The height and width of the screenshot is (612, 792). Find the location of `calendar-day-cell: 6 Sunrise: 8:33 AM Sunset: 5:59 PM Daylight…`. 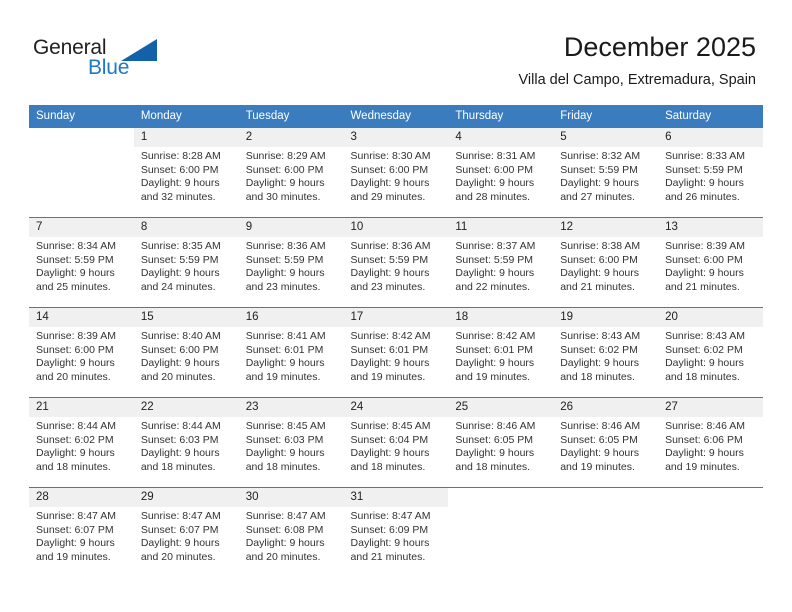

calendar-day-cell: 6 Sunrise: 8:33 AM Sunset: 5:59 PM Daylight… is located at coordinates (710, 173).